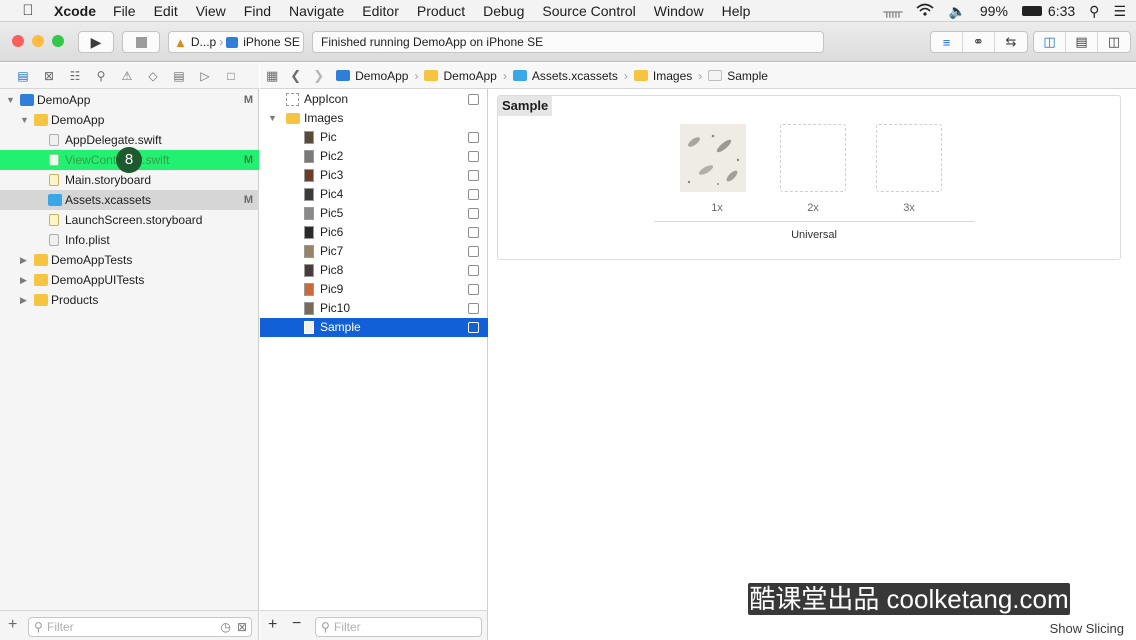 This screenshot has height=640, width=1136. I want to click on asset-item-pic3: Pic3, so click(374, 175).